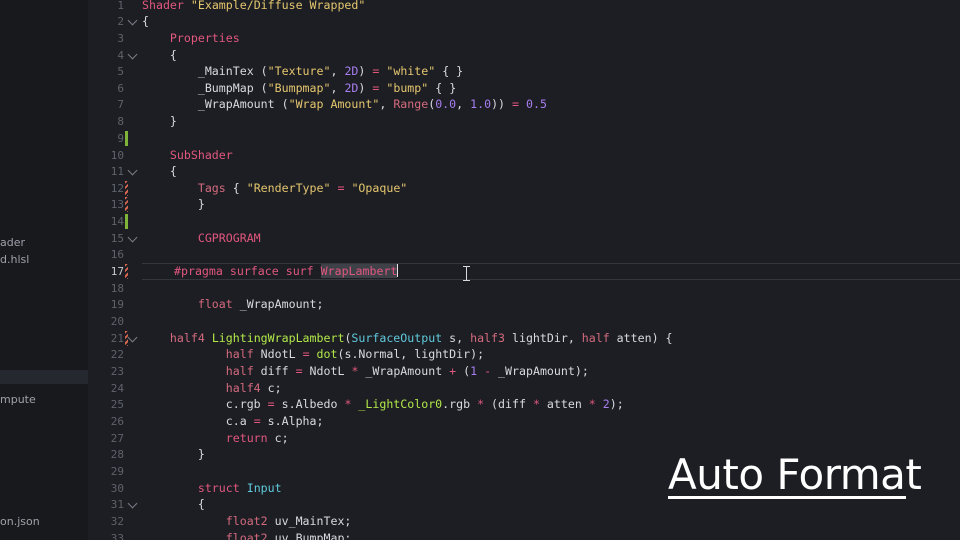 This screenshot has height=540, width=960. Describe the element at coordinates (44, 377) in the screenshot. I see `explorer-selected-row` at that location.